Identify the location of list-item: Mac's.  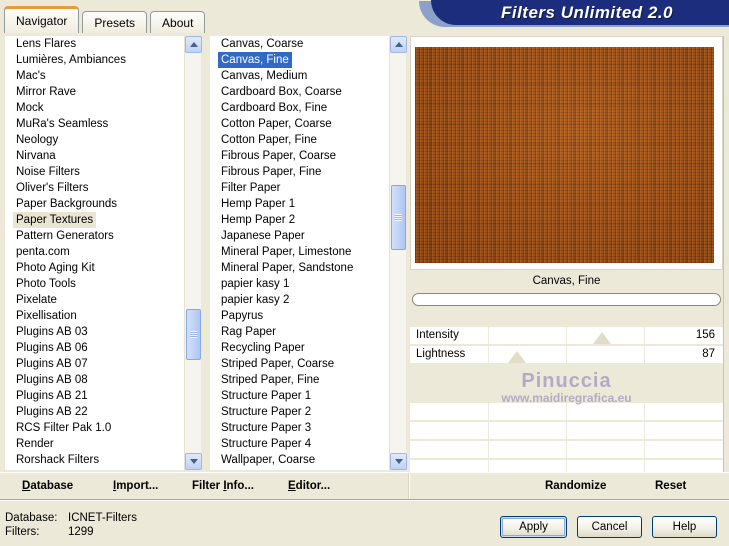
(94, 76).